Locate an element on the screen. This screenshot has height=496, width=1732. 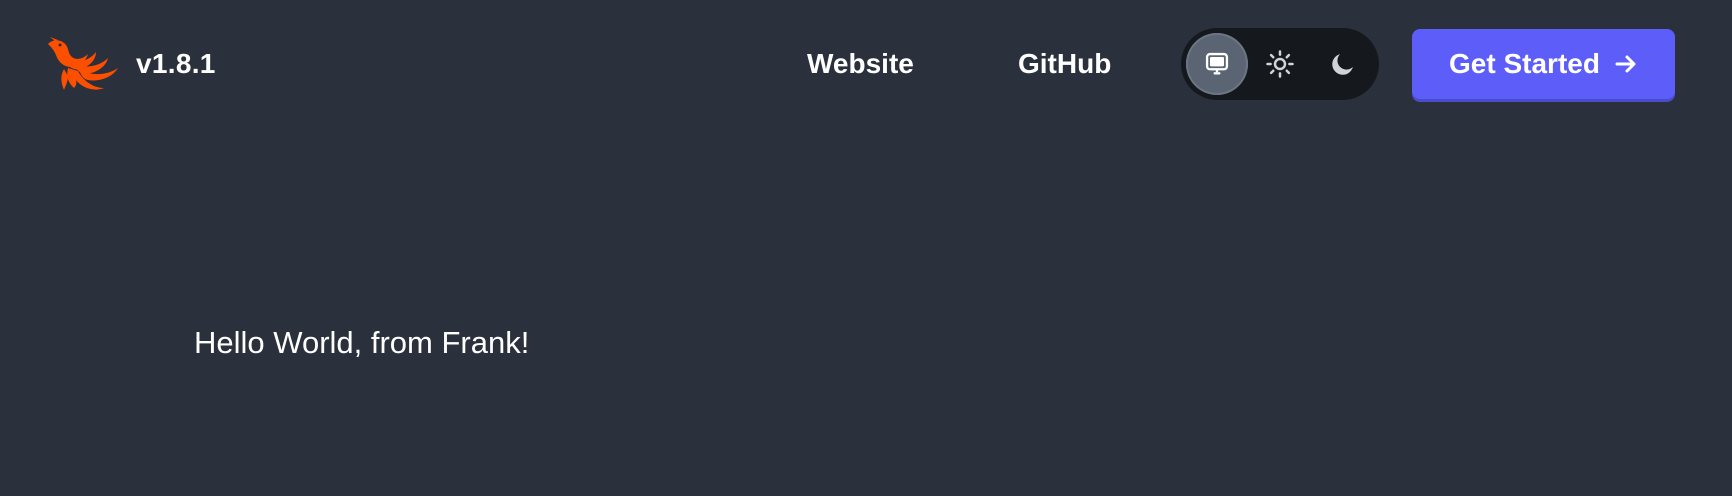
arrow-right-icon is located at coordinates (1626, 64).